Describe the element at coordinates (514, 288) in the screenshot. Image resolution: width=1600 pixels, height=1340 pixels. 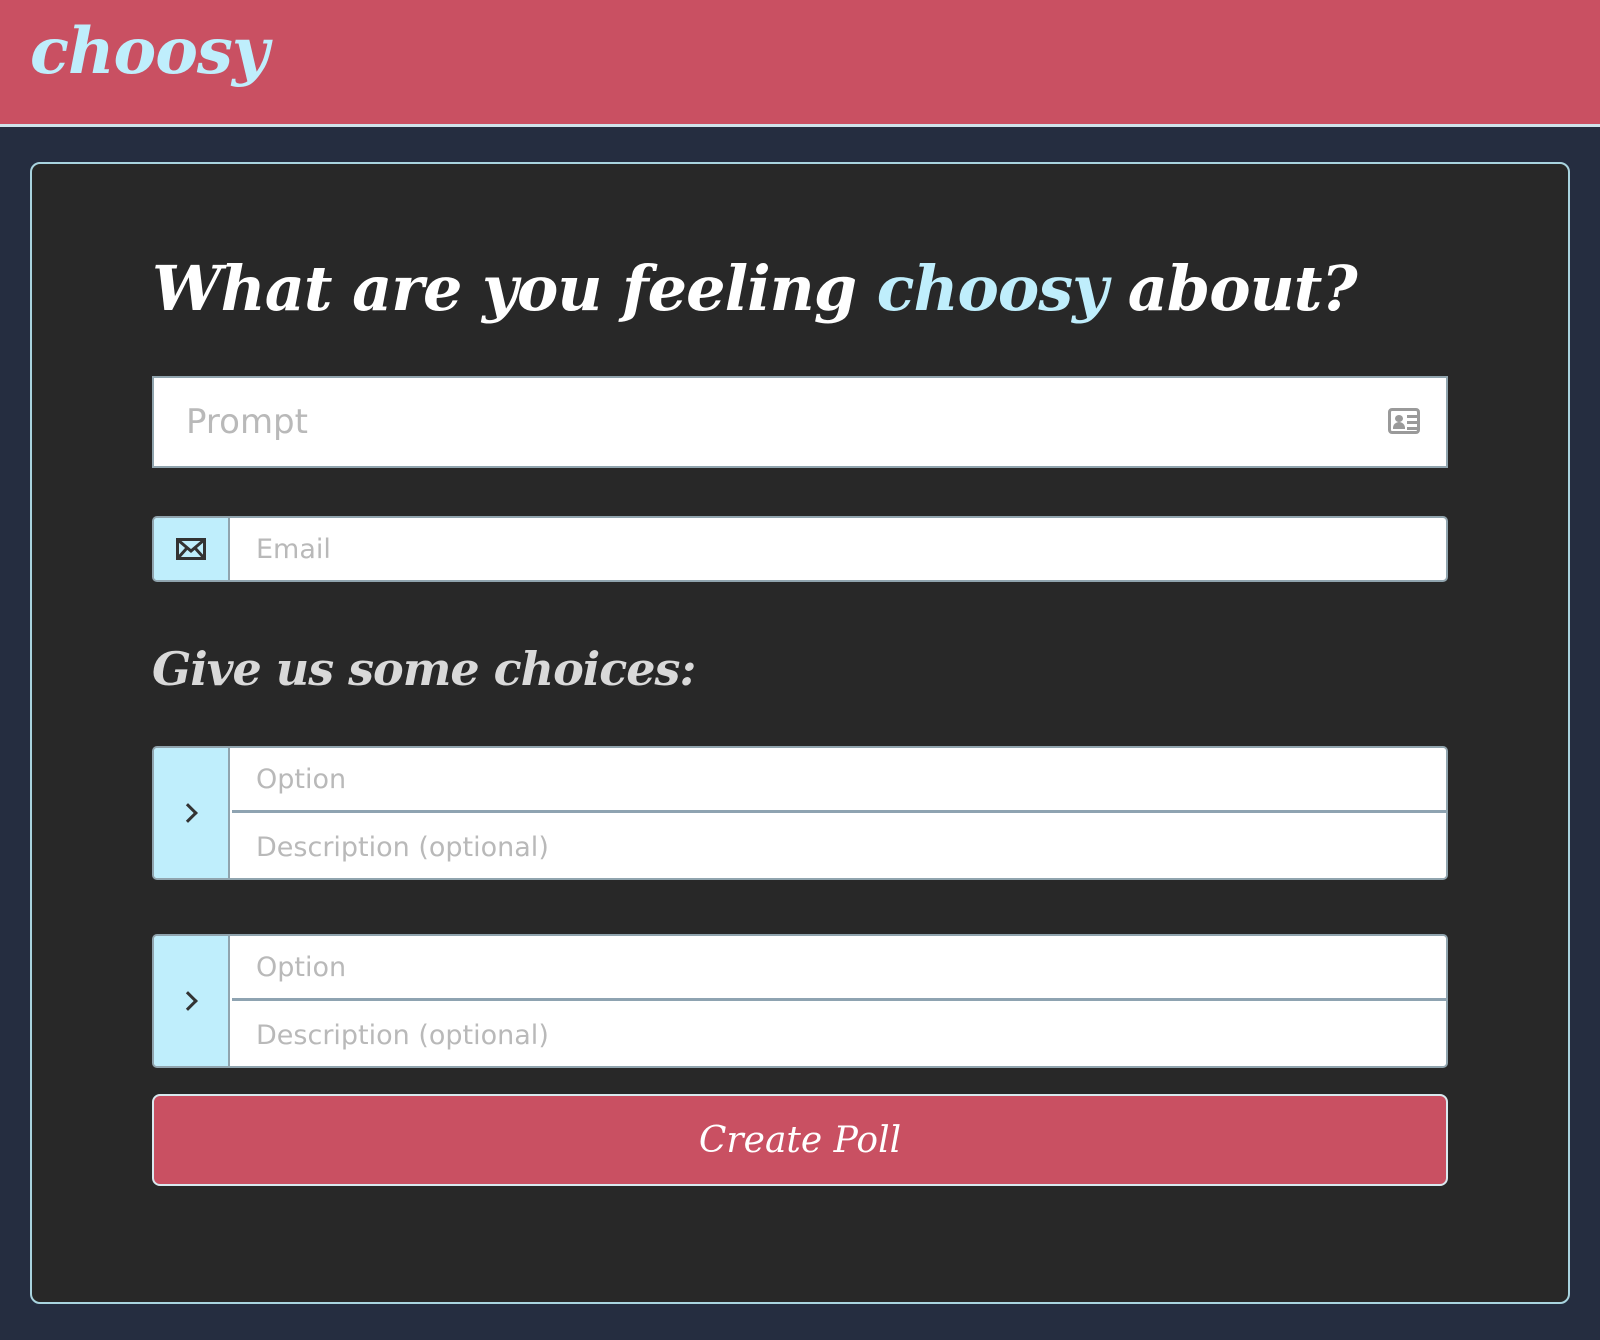
I see `title-prefix: What are you feeling` at that location.